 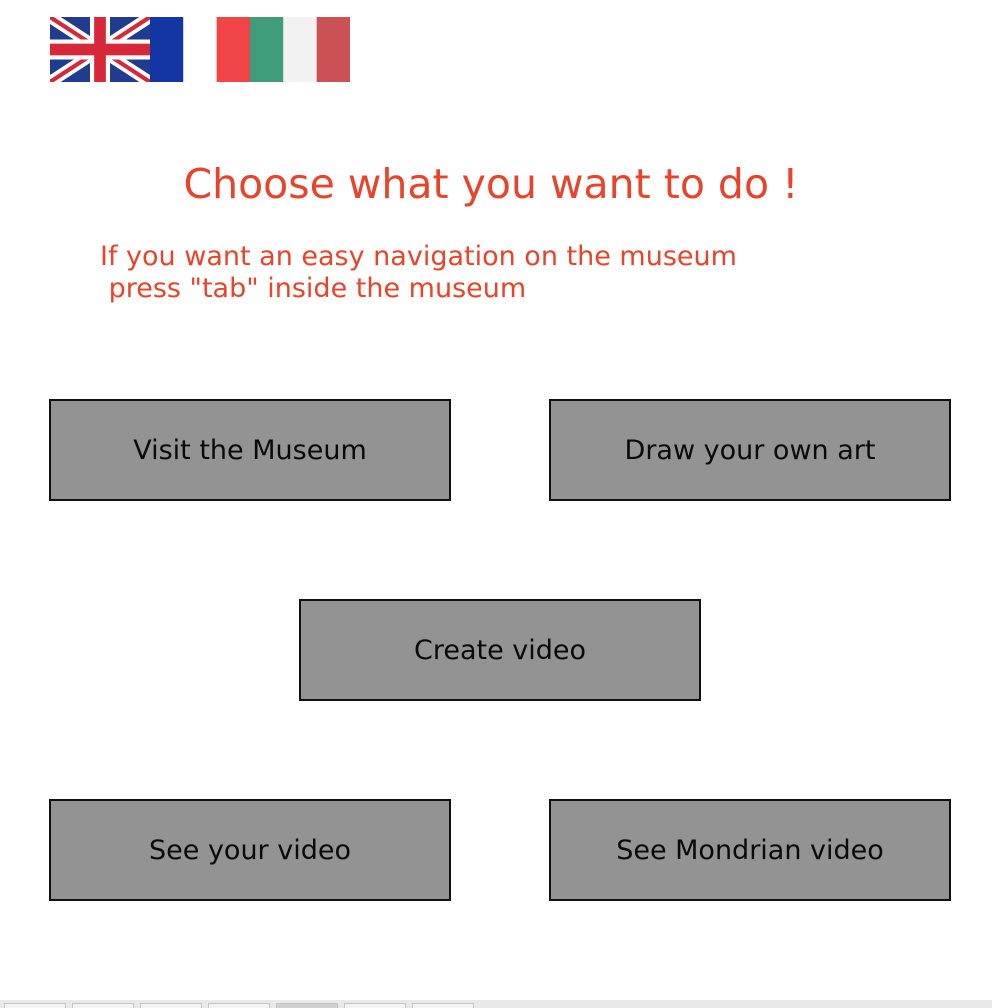 I want to click on see-mondrian-video-button: See Mondrian video, so click(x=750, y=850).